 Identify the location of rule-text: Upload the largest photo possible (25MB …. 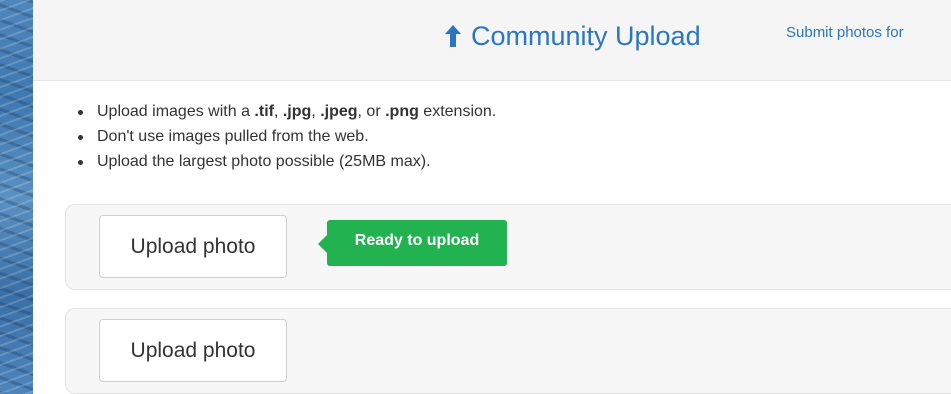
(264, 161).